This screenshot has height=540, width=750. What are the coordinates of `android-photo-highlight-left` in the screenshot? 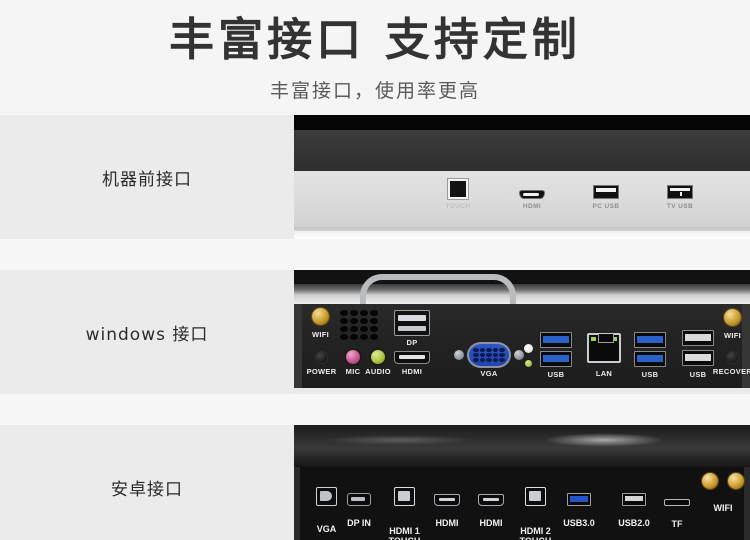 It's located at (399, 440).